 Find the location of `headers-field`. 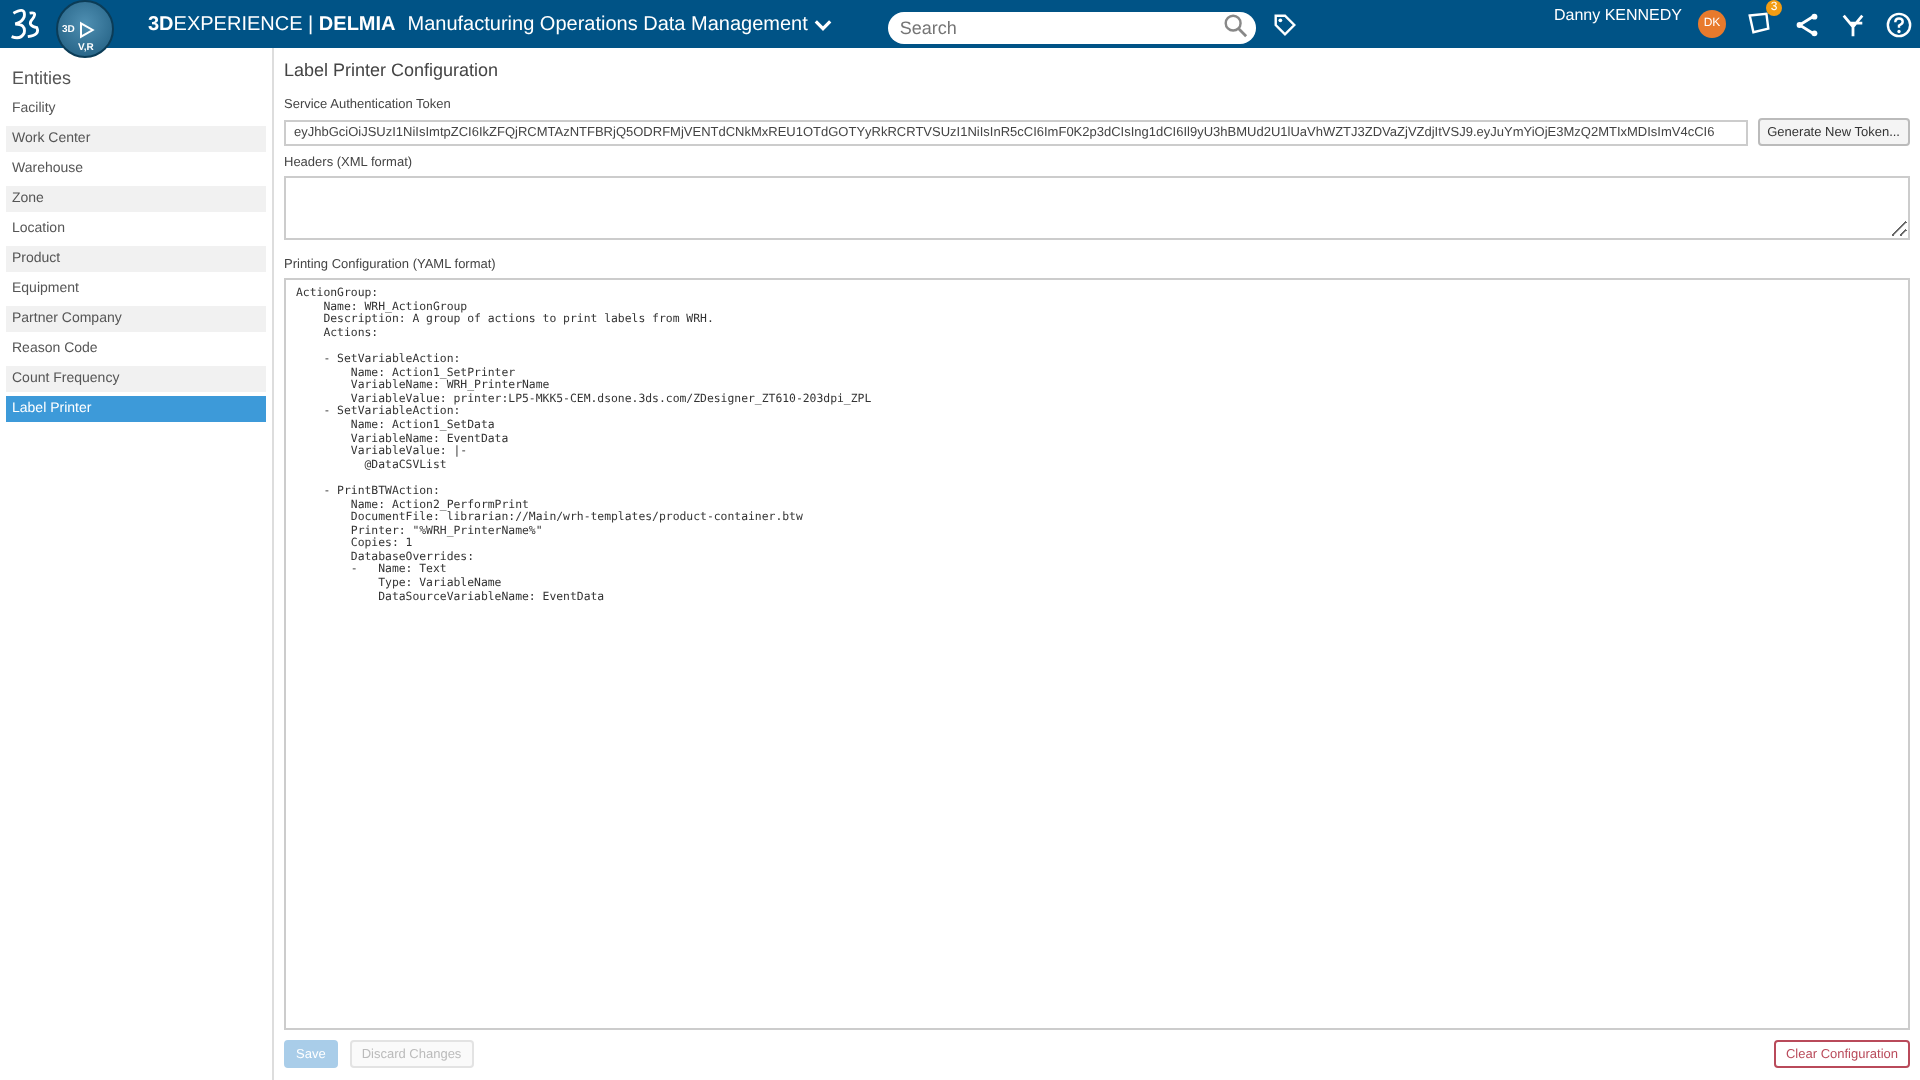

headers-field is located at coordinates (1097, 208).